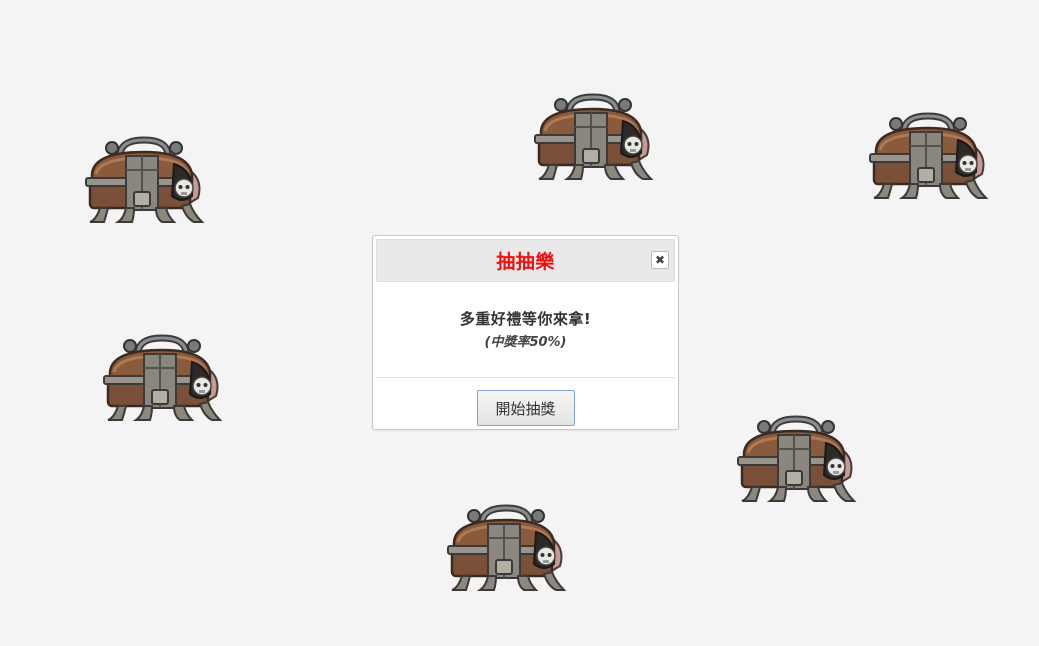 Image resolution: width=1039 pixels, height=646 pixels. I want to click on lottery-dialog: 抽抽樂 ✖ 多重好禮等你來拿! (中獎率50%) 開始抽獎, so click(525, 332).